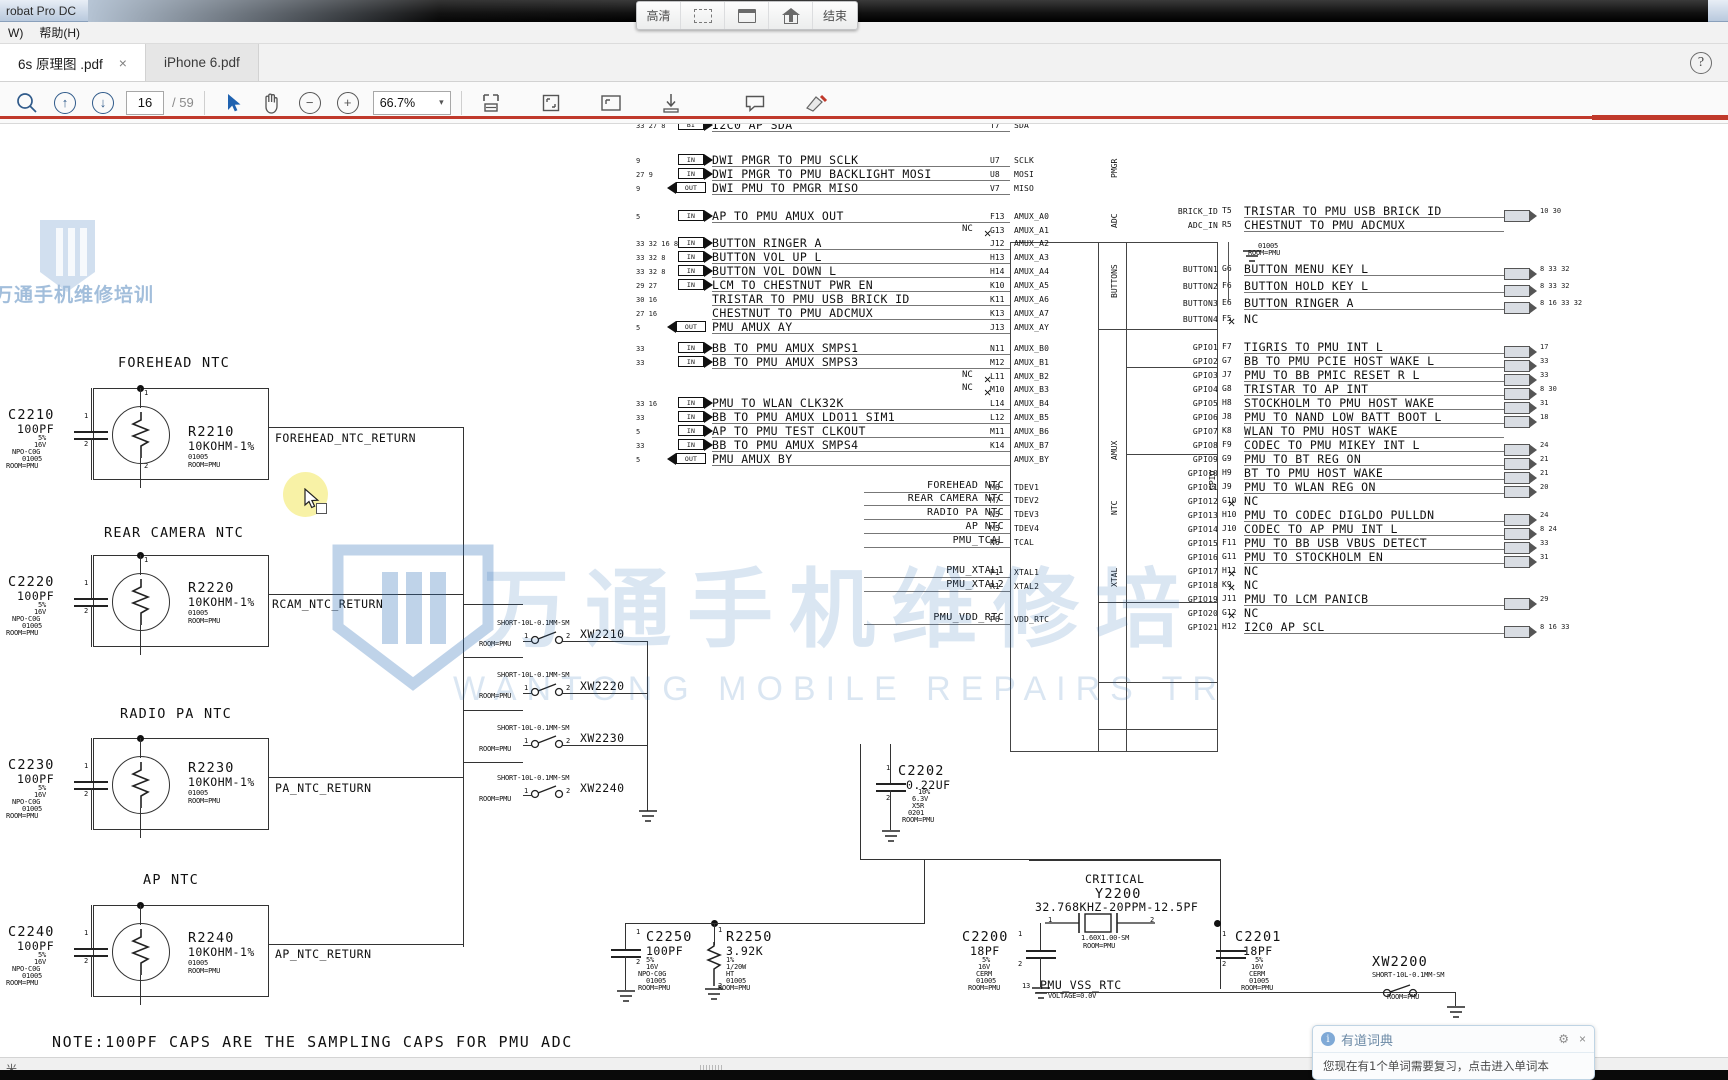  I want to click on ic-right-pin-number: G8, so click(1227, 388).